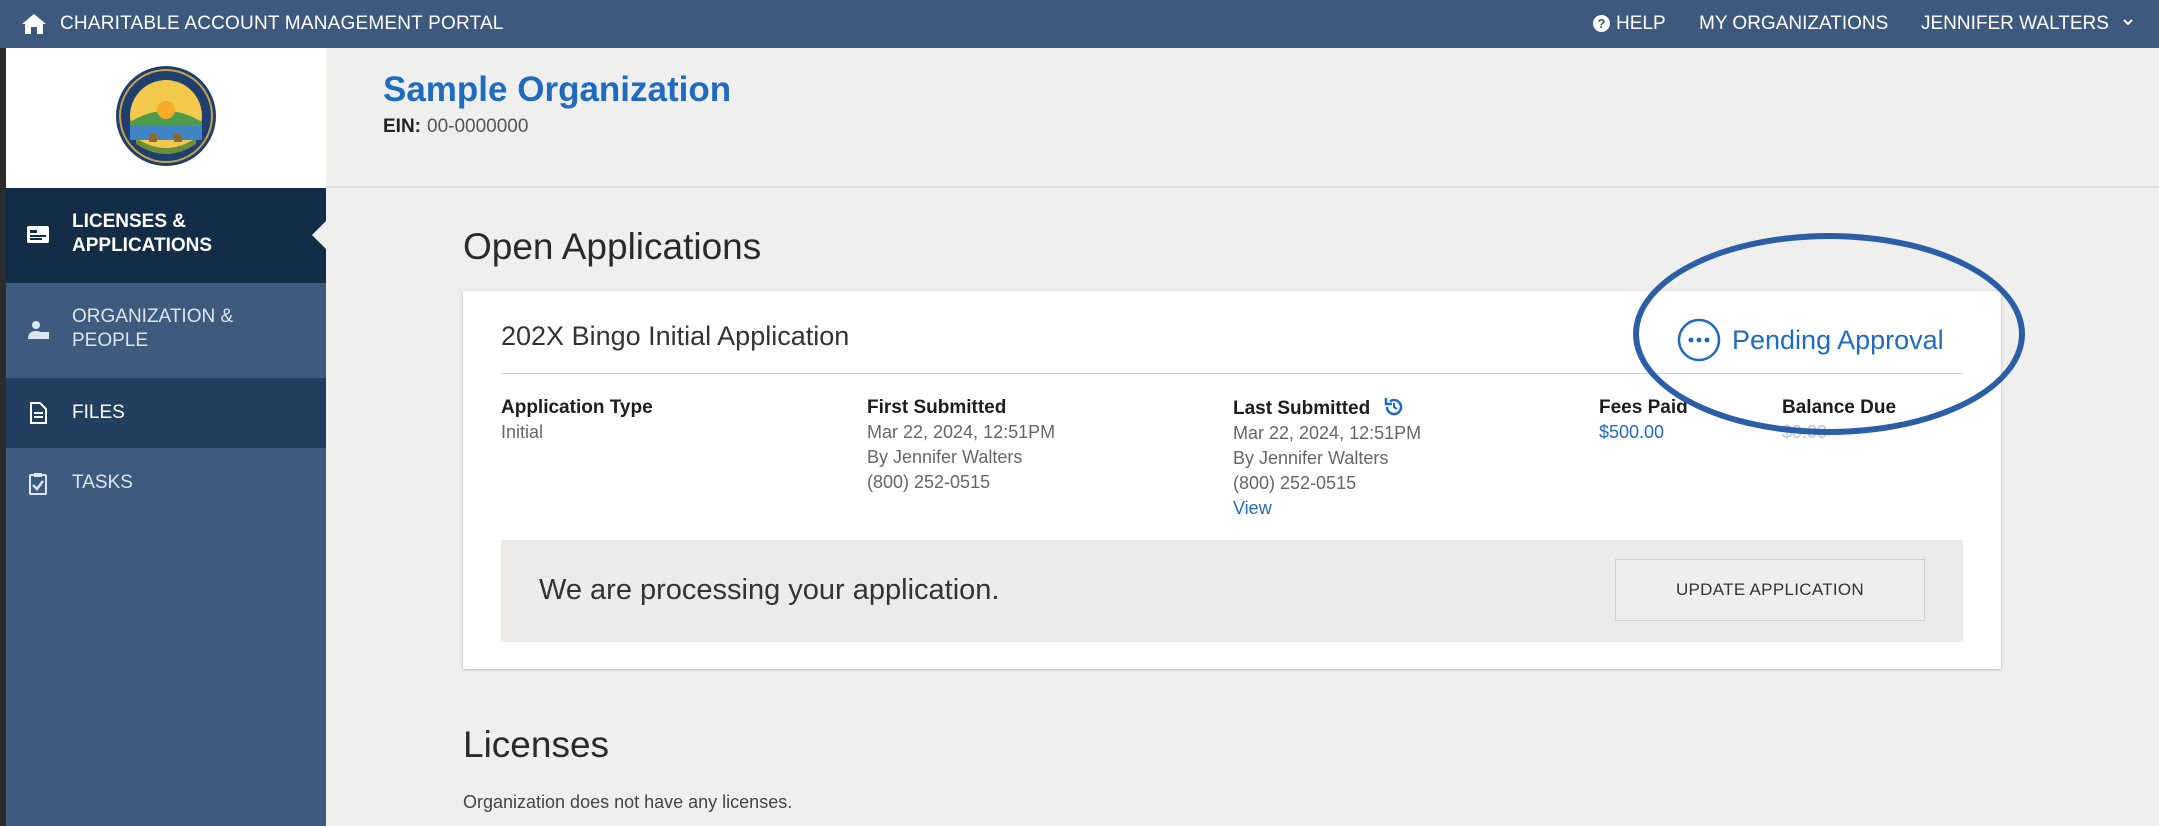  Describe the element at coordinates (1805, 432) in the screenshot. I see `balance-due-value: $0.00` at that location.